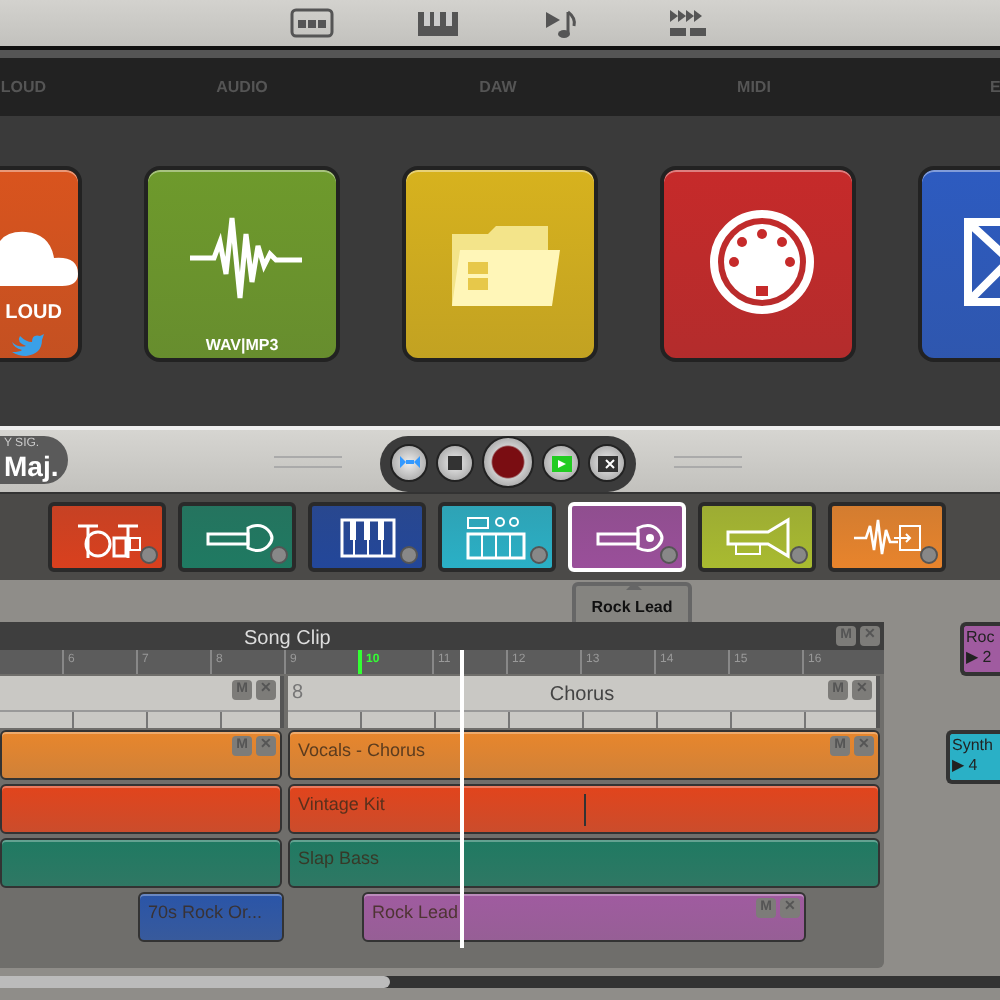  Describe the element at coordinates (242, 346) in the screenshot. I see `tile-label: WAV|MP3` at that location.